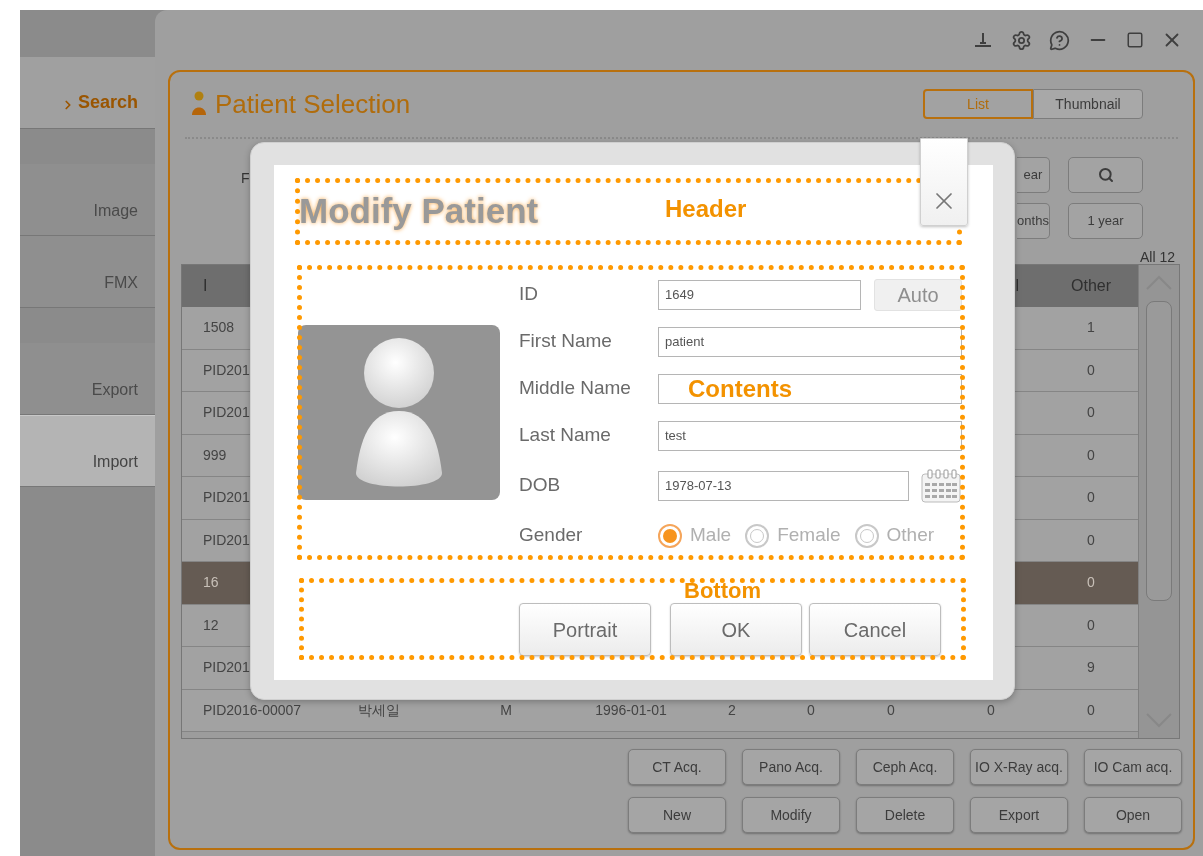  What do you see at coordinates (1159, 451) in the screenshot?
I see `scrollbar-thumb` at bounding box center [1159, 451].